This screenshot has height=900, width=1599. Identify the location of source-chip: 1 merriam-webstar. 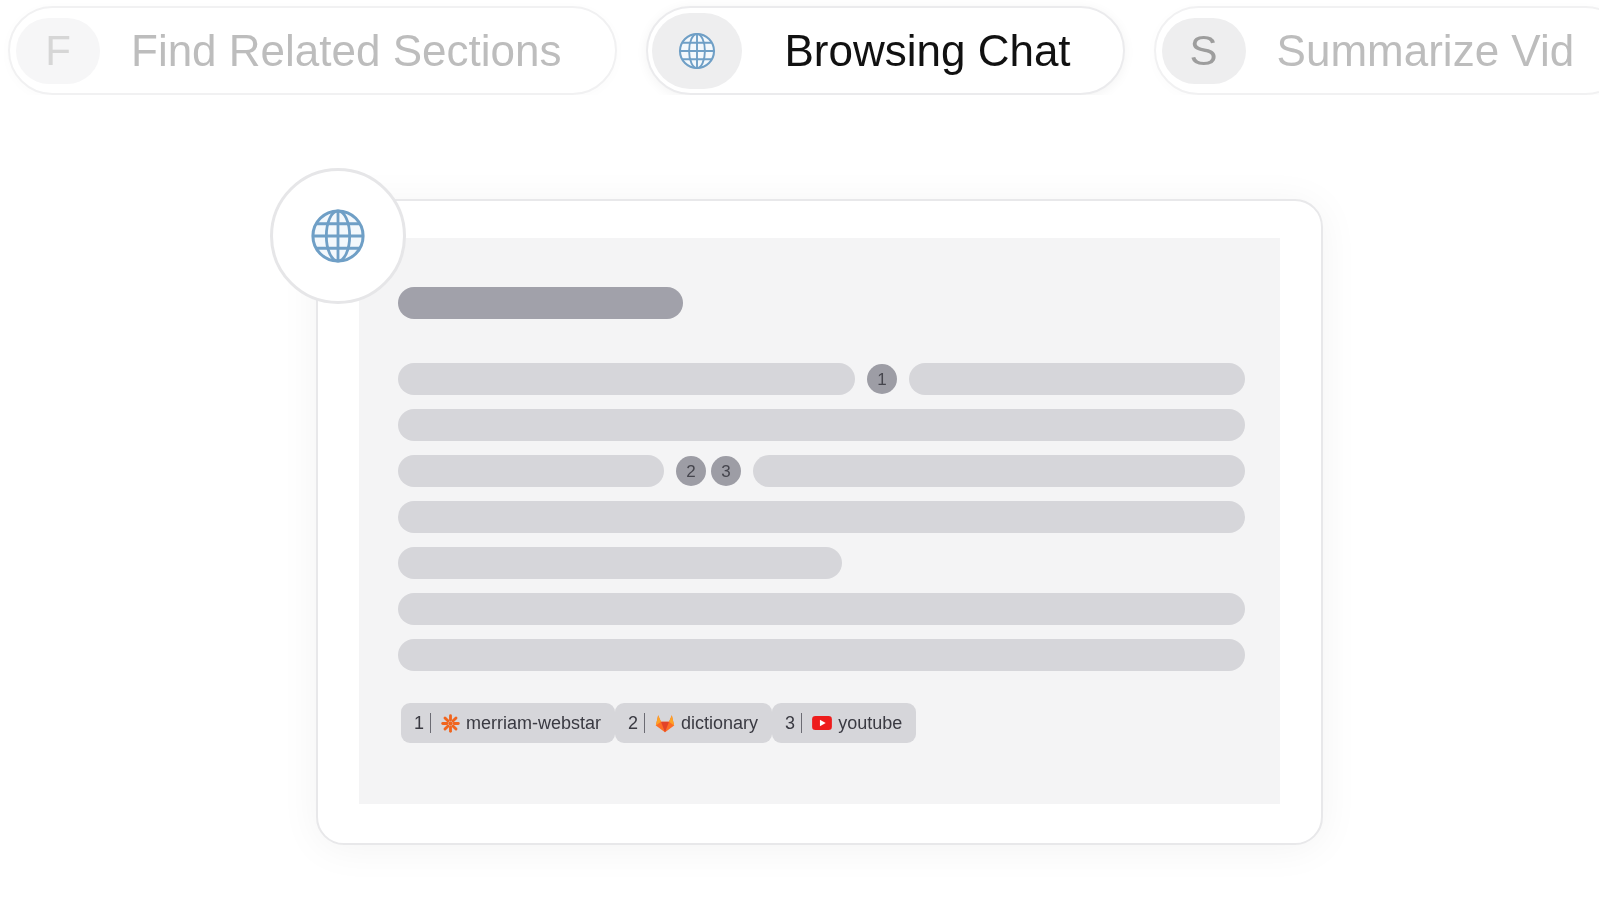
(508, 723).